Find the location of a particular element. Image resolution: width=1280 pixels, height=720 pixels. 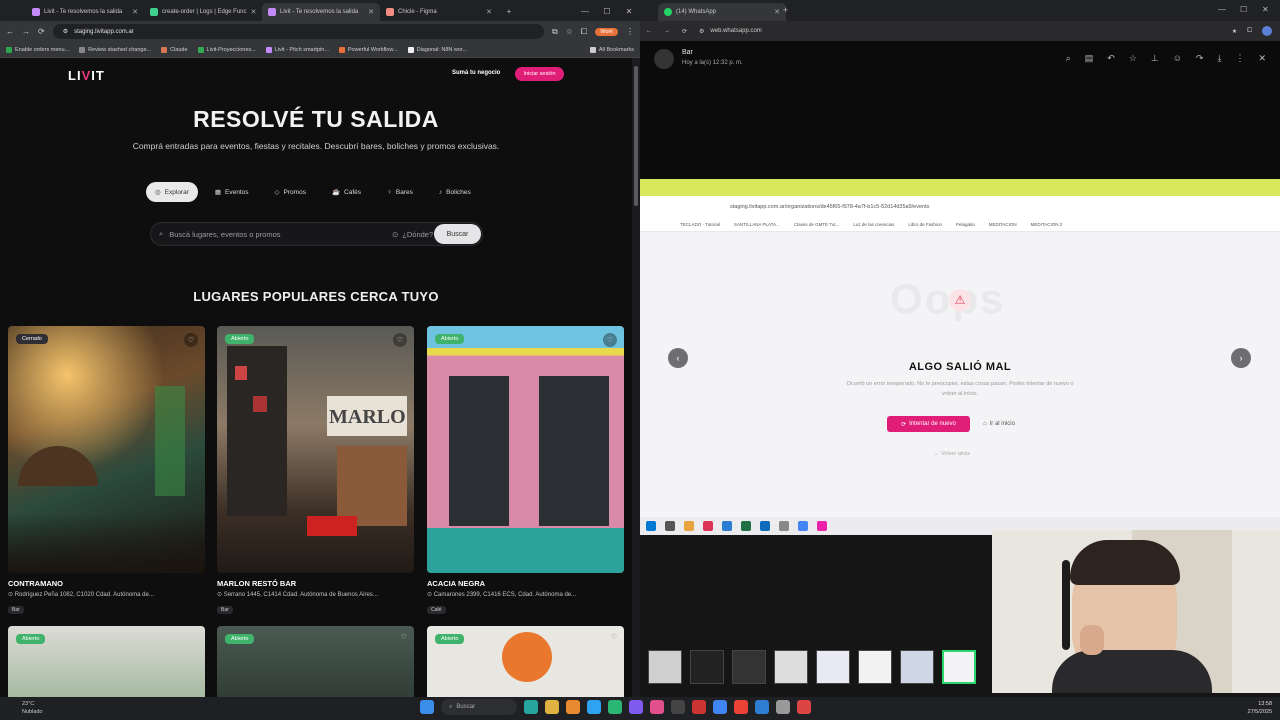

contact-avatar is located at coordinates (664, 59).